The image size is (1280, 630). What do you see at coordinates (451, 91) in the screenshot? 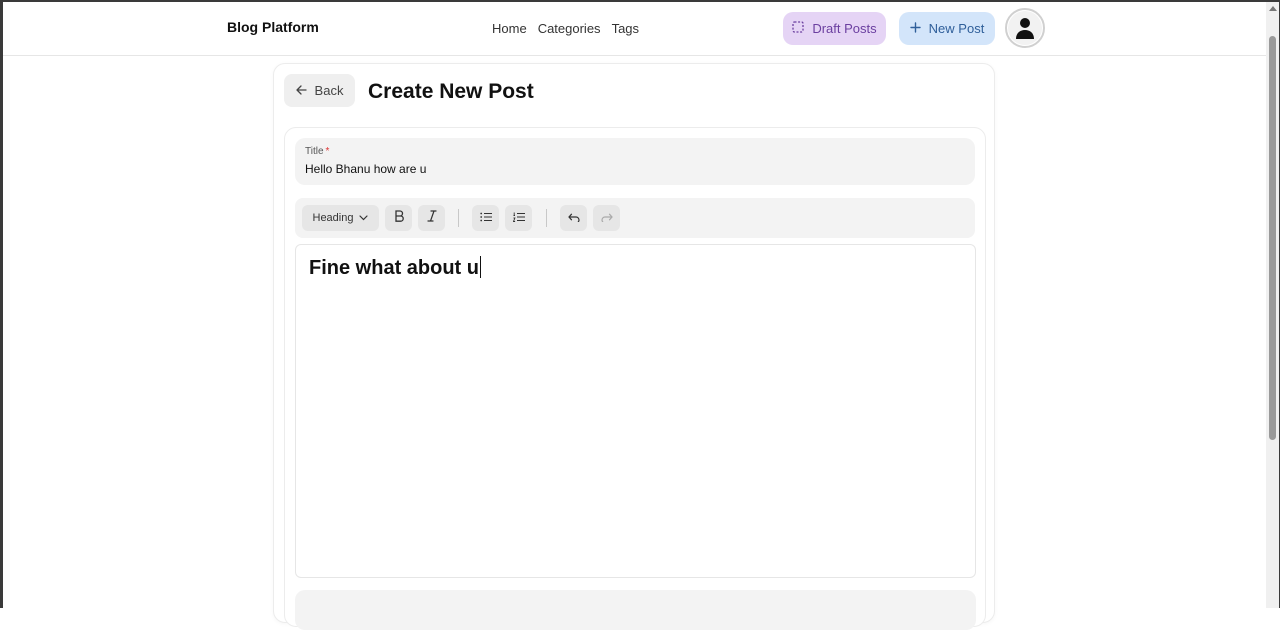
I see `page-title: Create New Post` at bounding box center [451, 91].